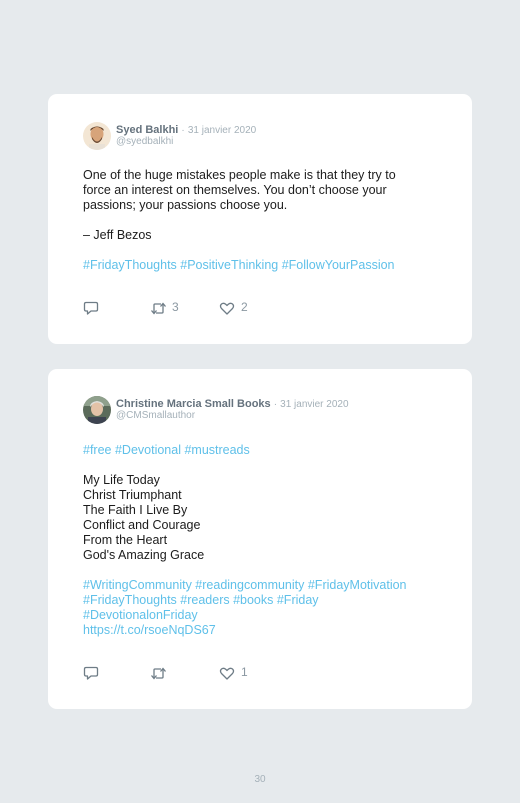 This screenshot has width=520, height=803. What do you see at coordinates (117, 235) in the screenshot?
I see `text-line: – Jeff Bezos` at bounding box center [117, 235].